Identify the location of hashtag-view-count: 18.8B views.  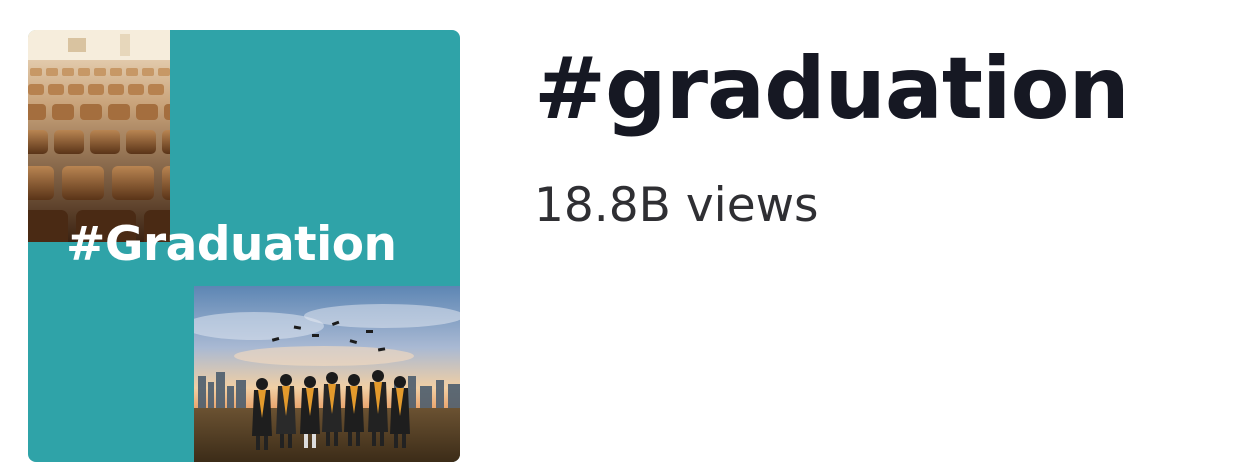
(676, 205).